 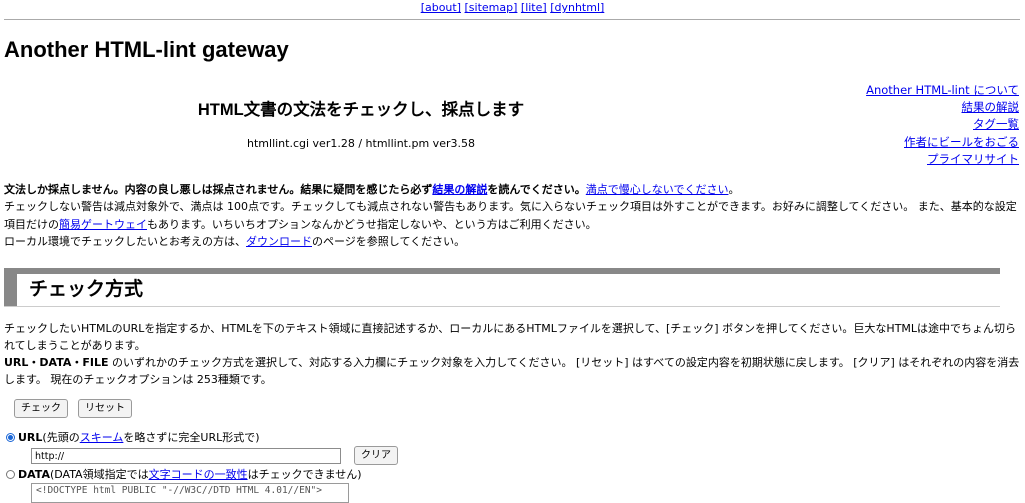 What do you see at coordinates (734, 189) in the screenshot?
I see `intro-end: 。` at bounding box center [734, 189].